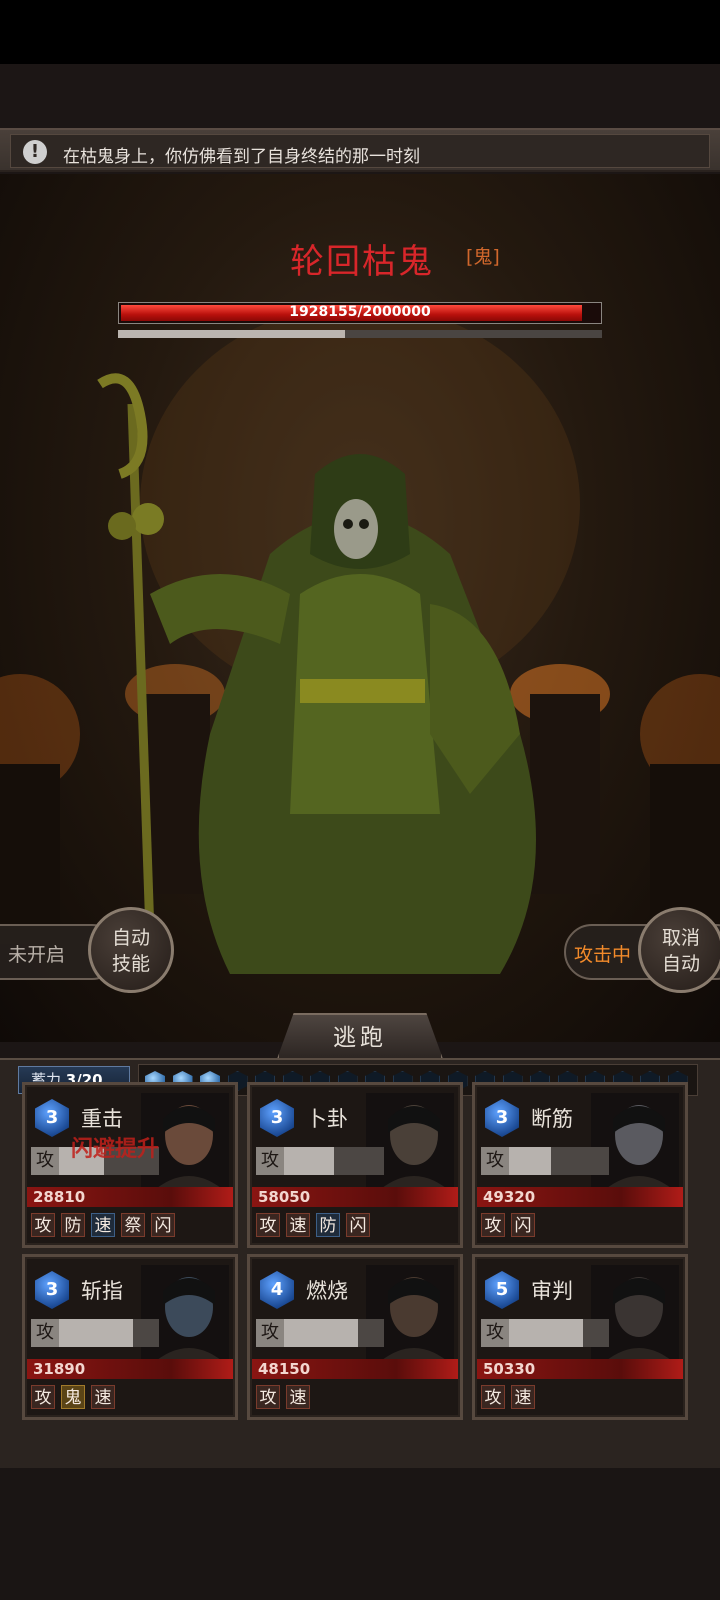  Describe the element at coordinates (37, 955) in the screenshot. I see `auto-skill-status: 未开启` at that location.